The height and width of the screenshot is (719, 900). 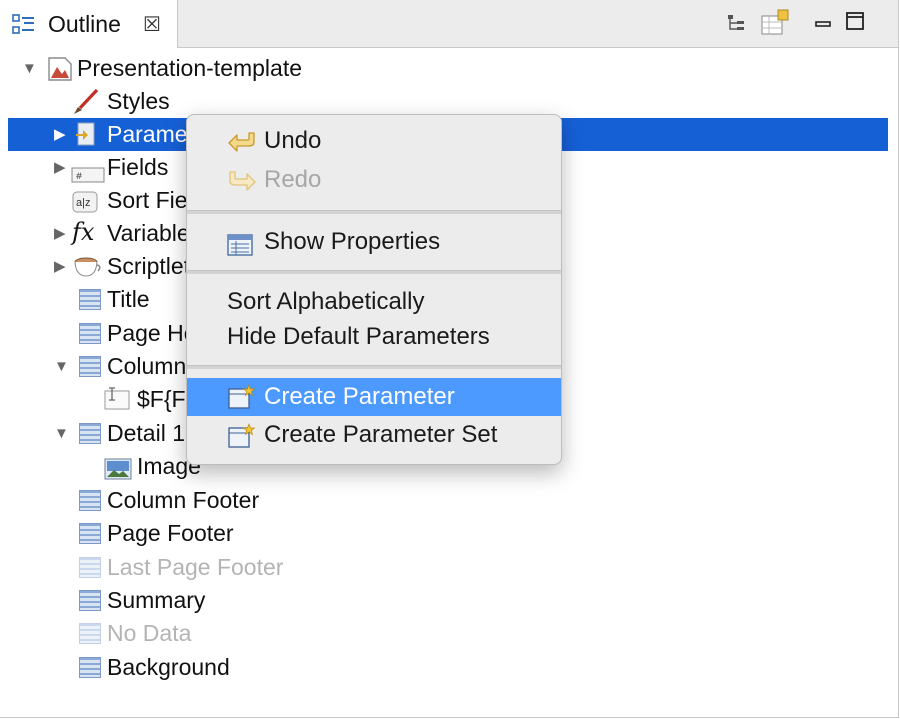 I want to click on tree-item-label: Summary, so click(x=156, y=600).